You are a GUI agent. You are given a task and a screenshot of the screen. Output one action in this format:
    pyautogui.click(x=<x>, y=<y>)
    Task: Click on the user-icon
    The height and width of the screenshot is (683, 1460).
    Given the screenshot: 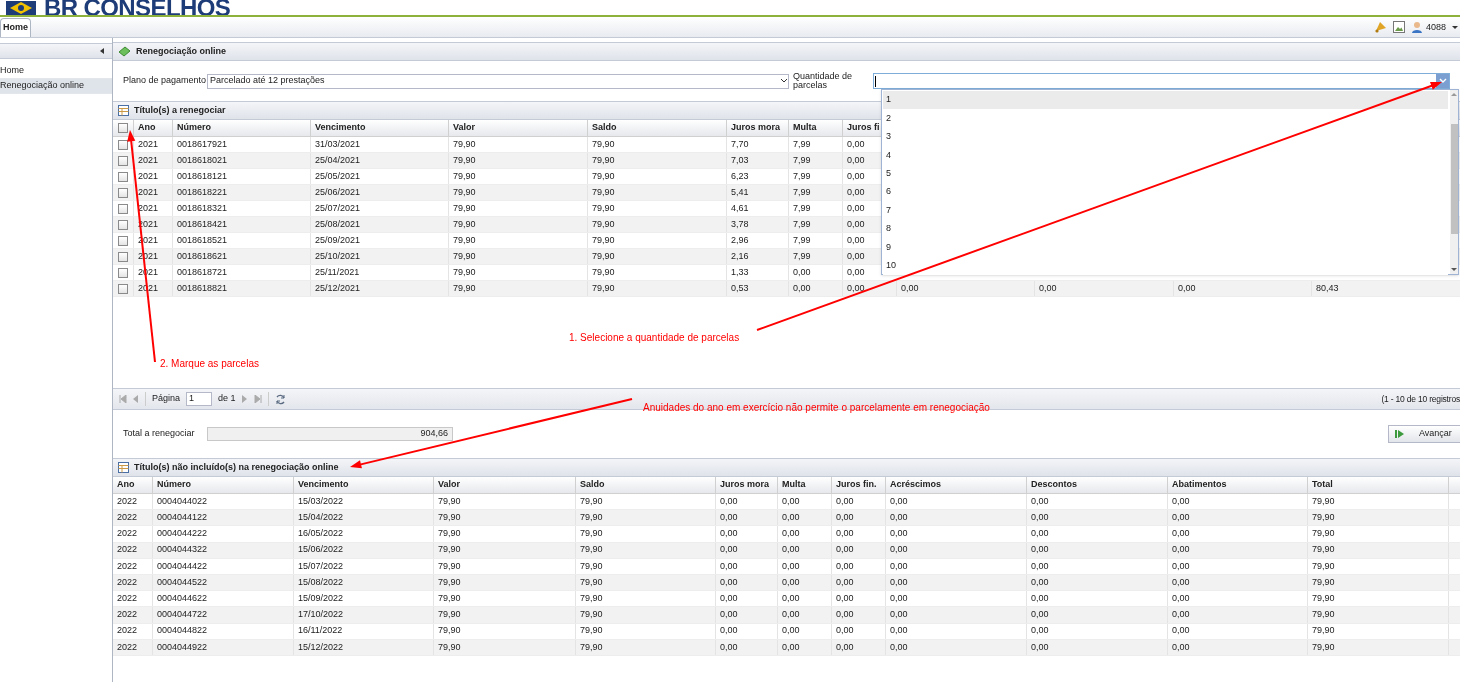 What is the action you would take?
    pyautogui.click(x=1416, y=27)
    